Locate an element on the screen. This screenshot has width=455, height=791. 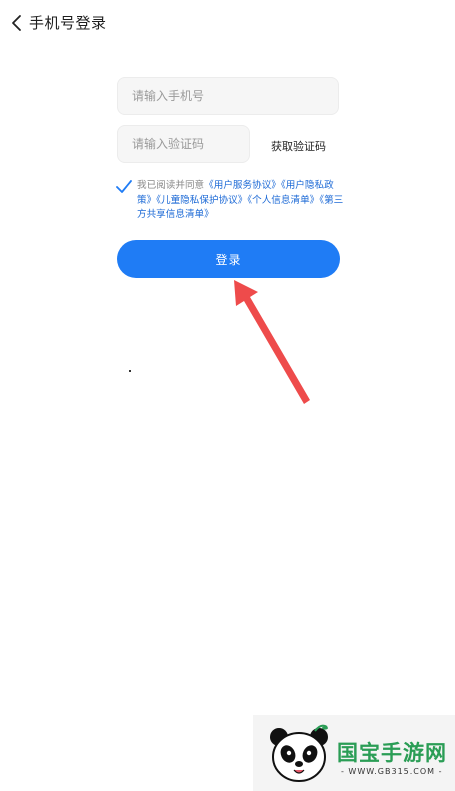
checkmark-icon is located at coordinates (124, 186).